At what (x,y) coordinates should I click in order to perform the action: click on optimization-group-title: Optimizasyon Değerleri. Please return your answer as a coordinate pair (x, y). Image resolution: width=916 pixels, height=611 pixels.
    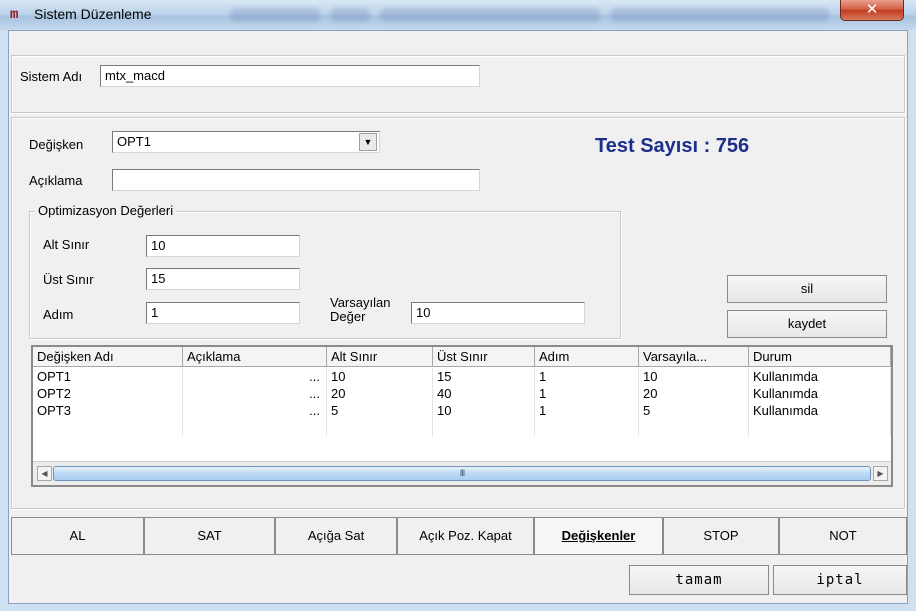
    Looking at the image, I should click on (106, 210).